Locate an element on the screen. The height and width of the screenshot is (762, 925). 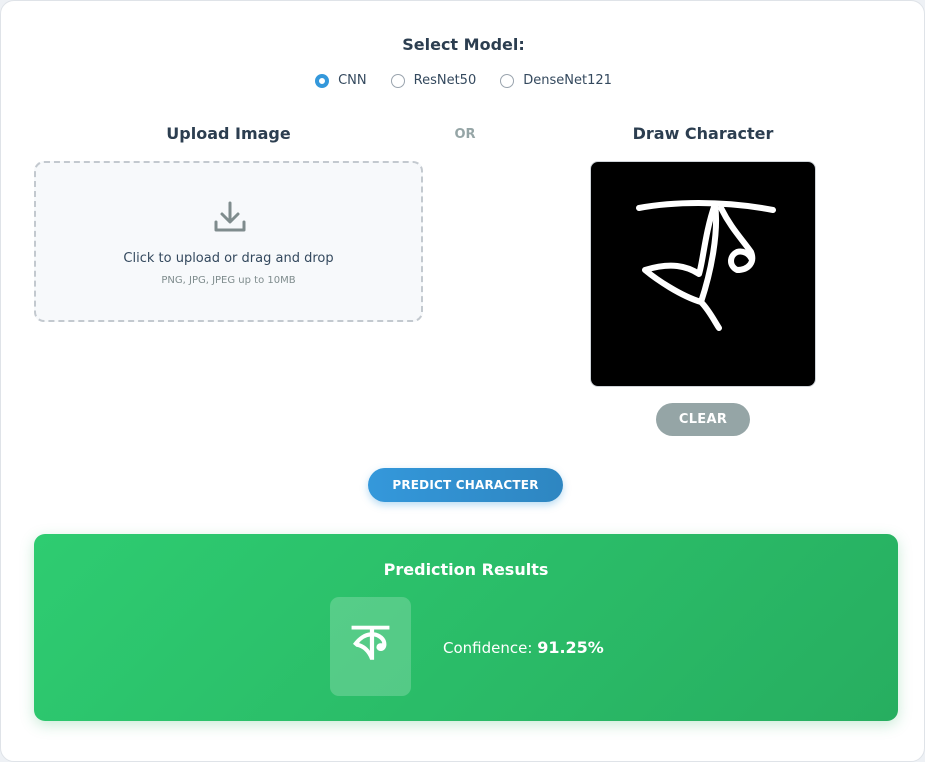
results-title: Prediction Results is located at coordinates (466, 569).